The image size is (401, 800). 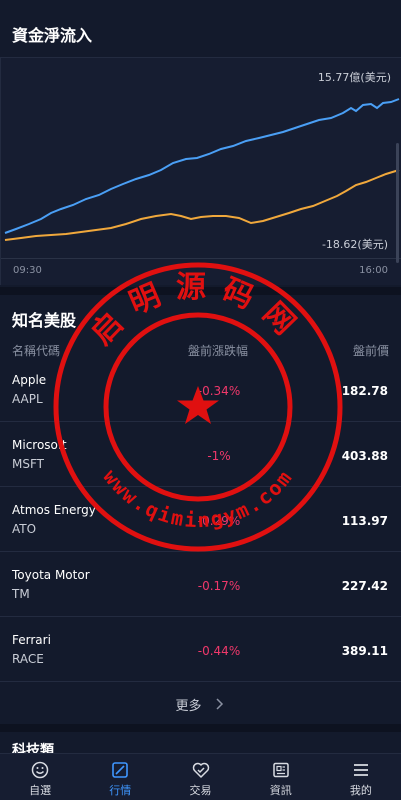 What do you see at coordinates (280, 770) in the screenshot?
I see `news-icon` at bounding box center [280, 770].